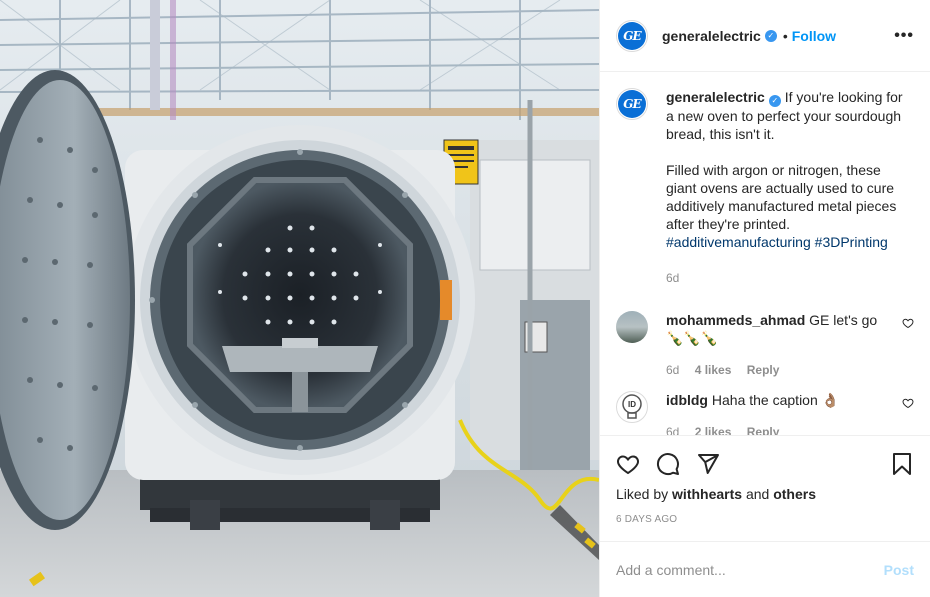 The height and width of the screenshot is (597, 930). Describe the element at coordinates (632, 327) in the screenshot. I see `avatar` at that location.